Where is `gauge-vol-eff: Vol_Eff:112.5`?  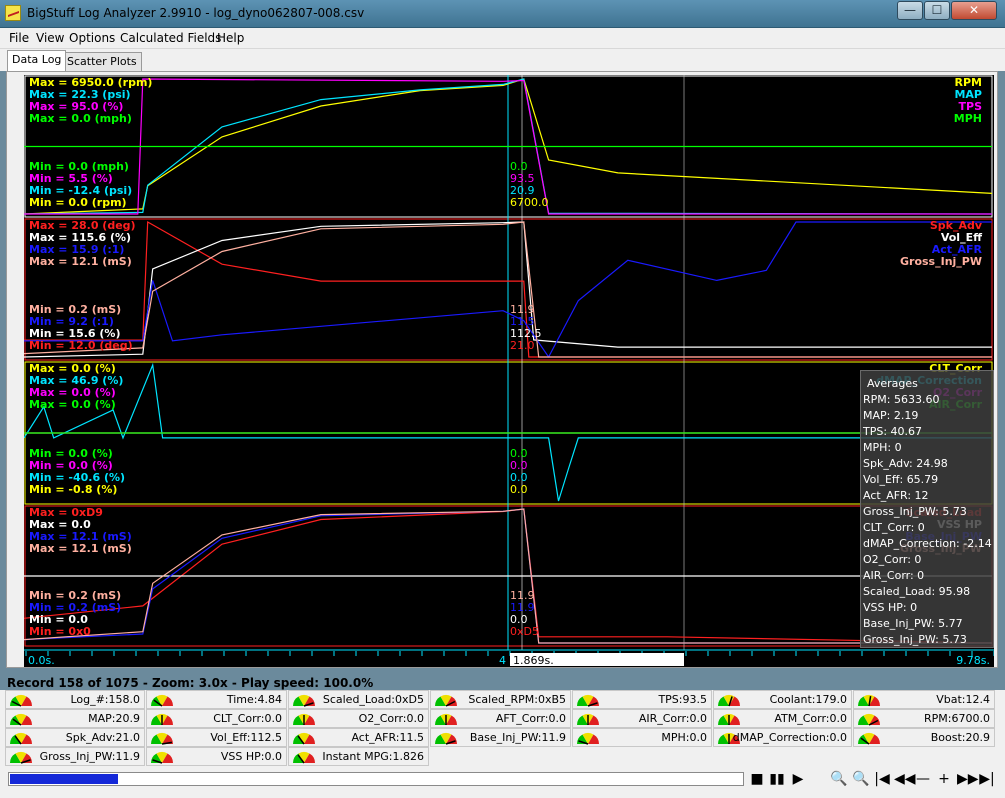 gauge-vol-eff: Vol_Eff:112.5 is located at coordinates (216, 737).